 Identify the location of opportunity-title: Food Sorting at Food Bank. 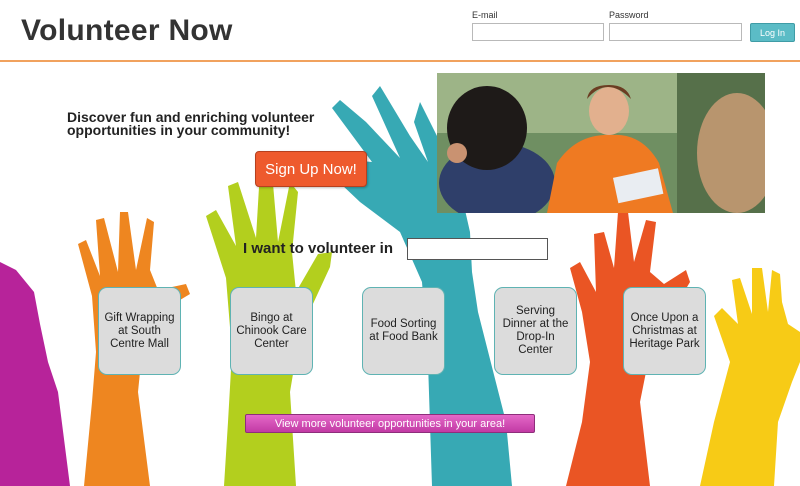
(403, 330).